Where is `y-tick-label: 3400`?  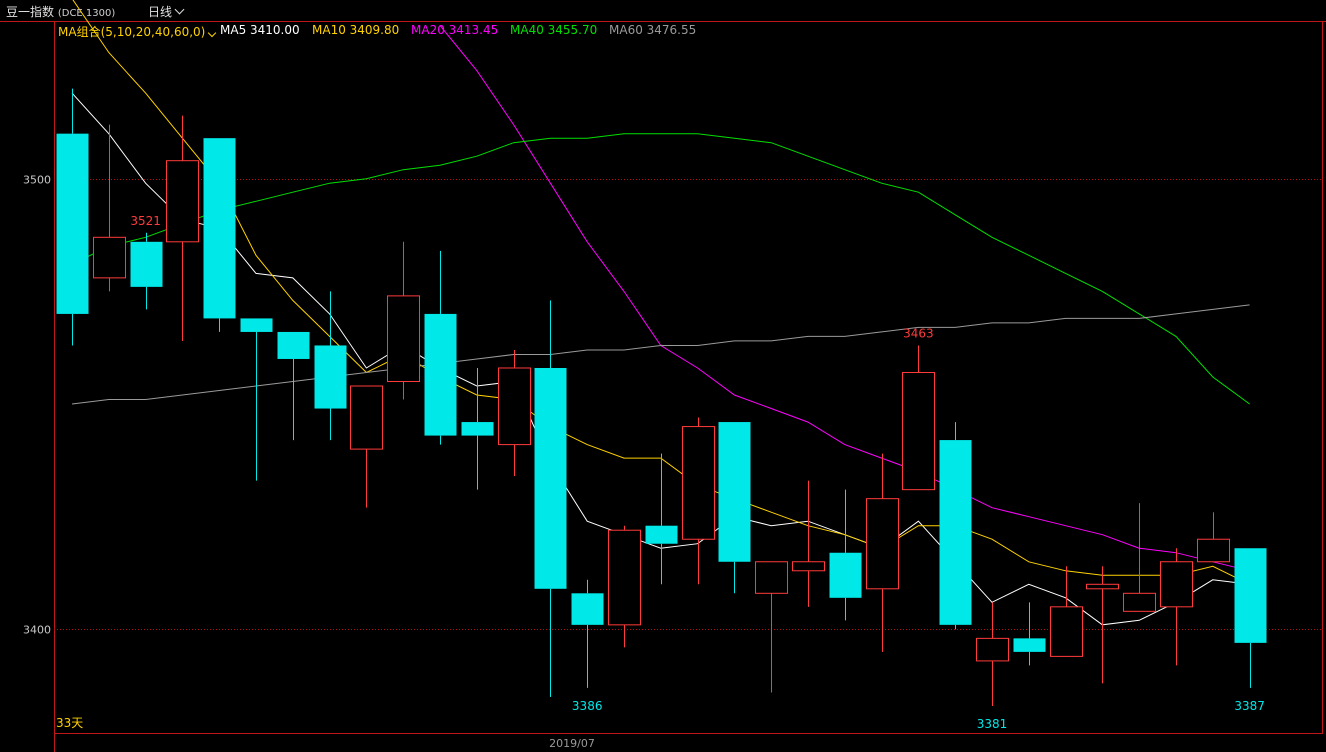
y-tick-label: 3400 is located at coordinates (37, 630).